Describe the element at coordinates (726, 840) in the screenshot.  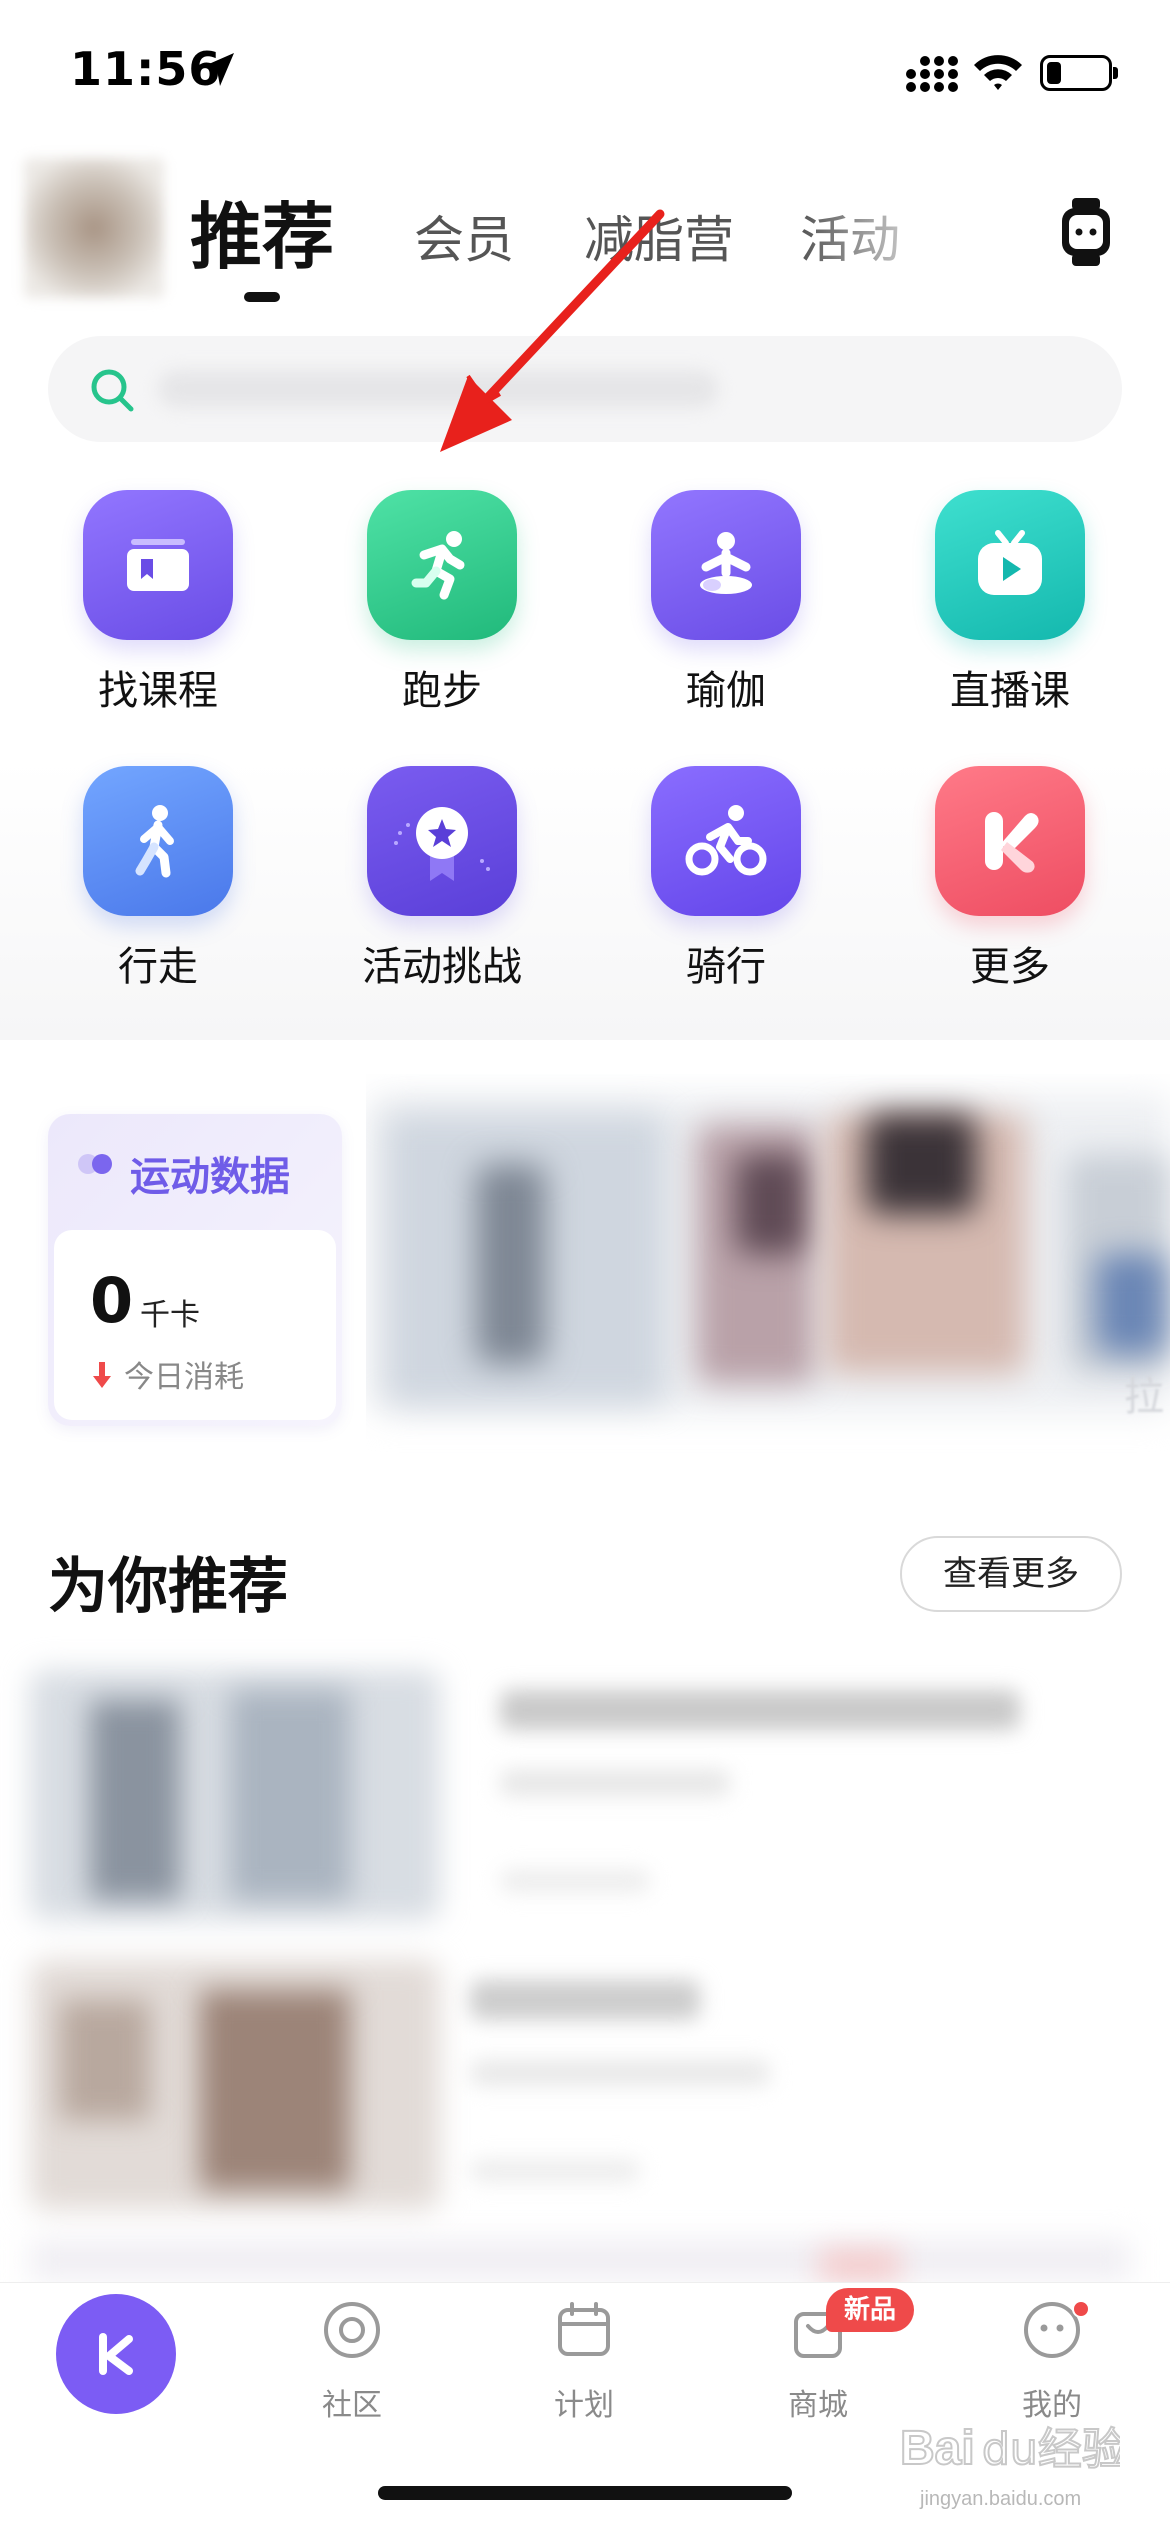
I see `cycling-icon` at that location.